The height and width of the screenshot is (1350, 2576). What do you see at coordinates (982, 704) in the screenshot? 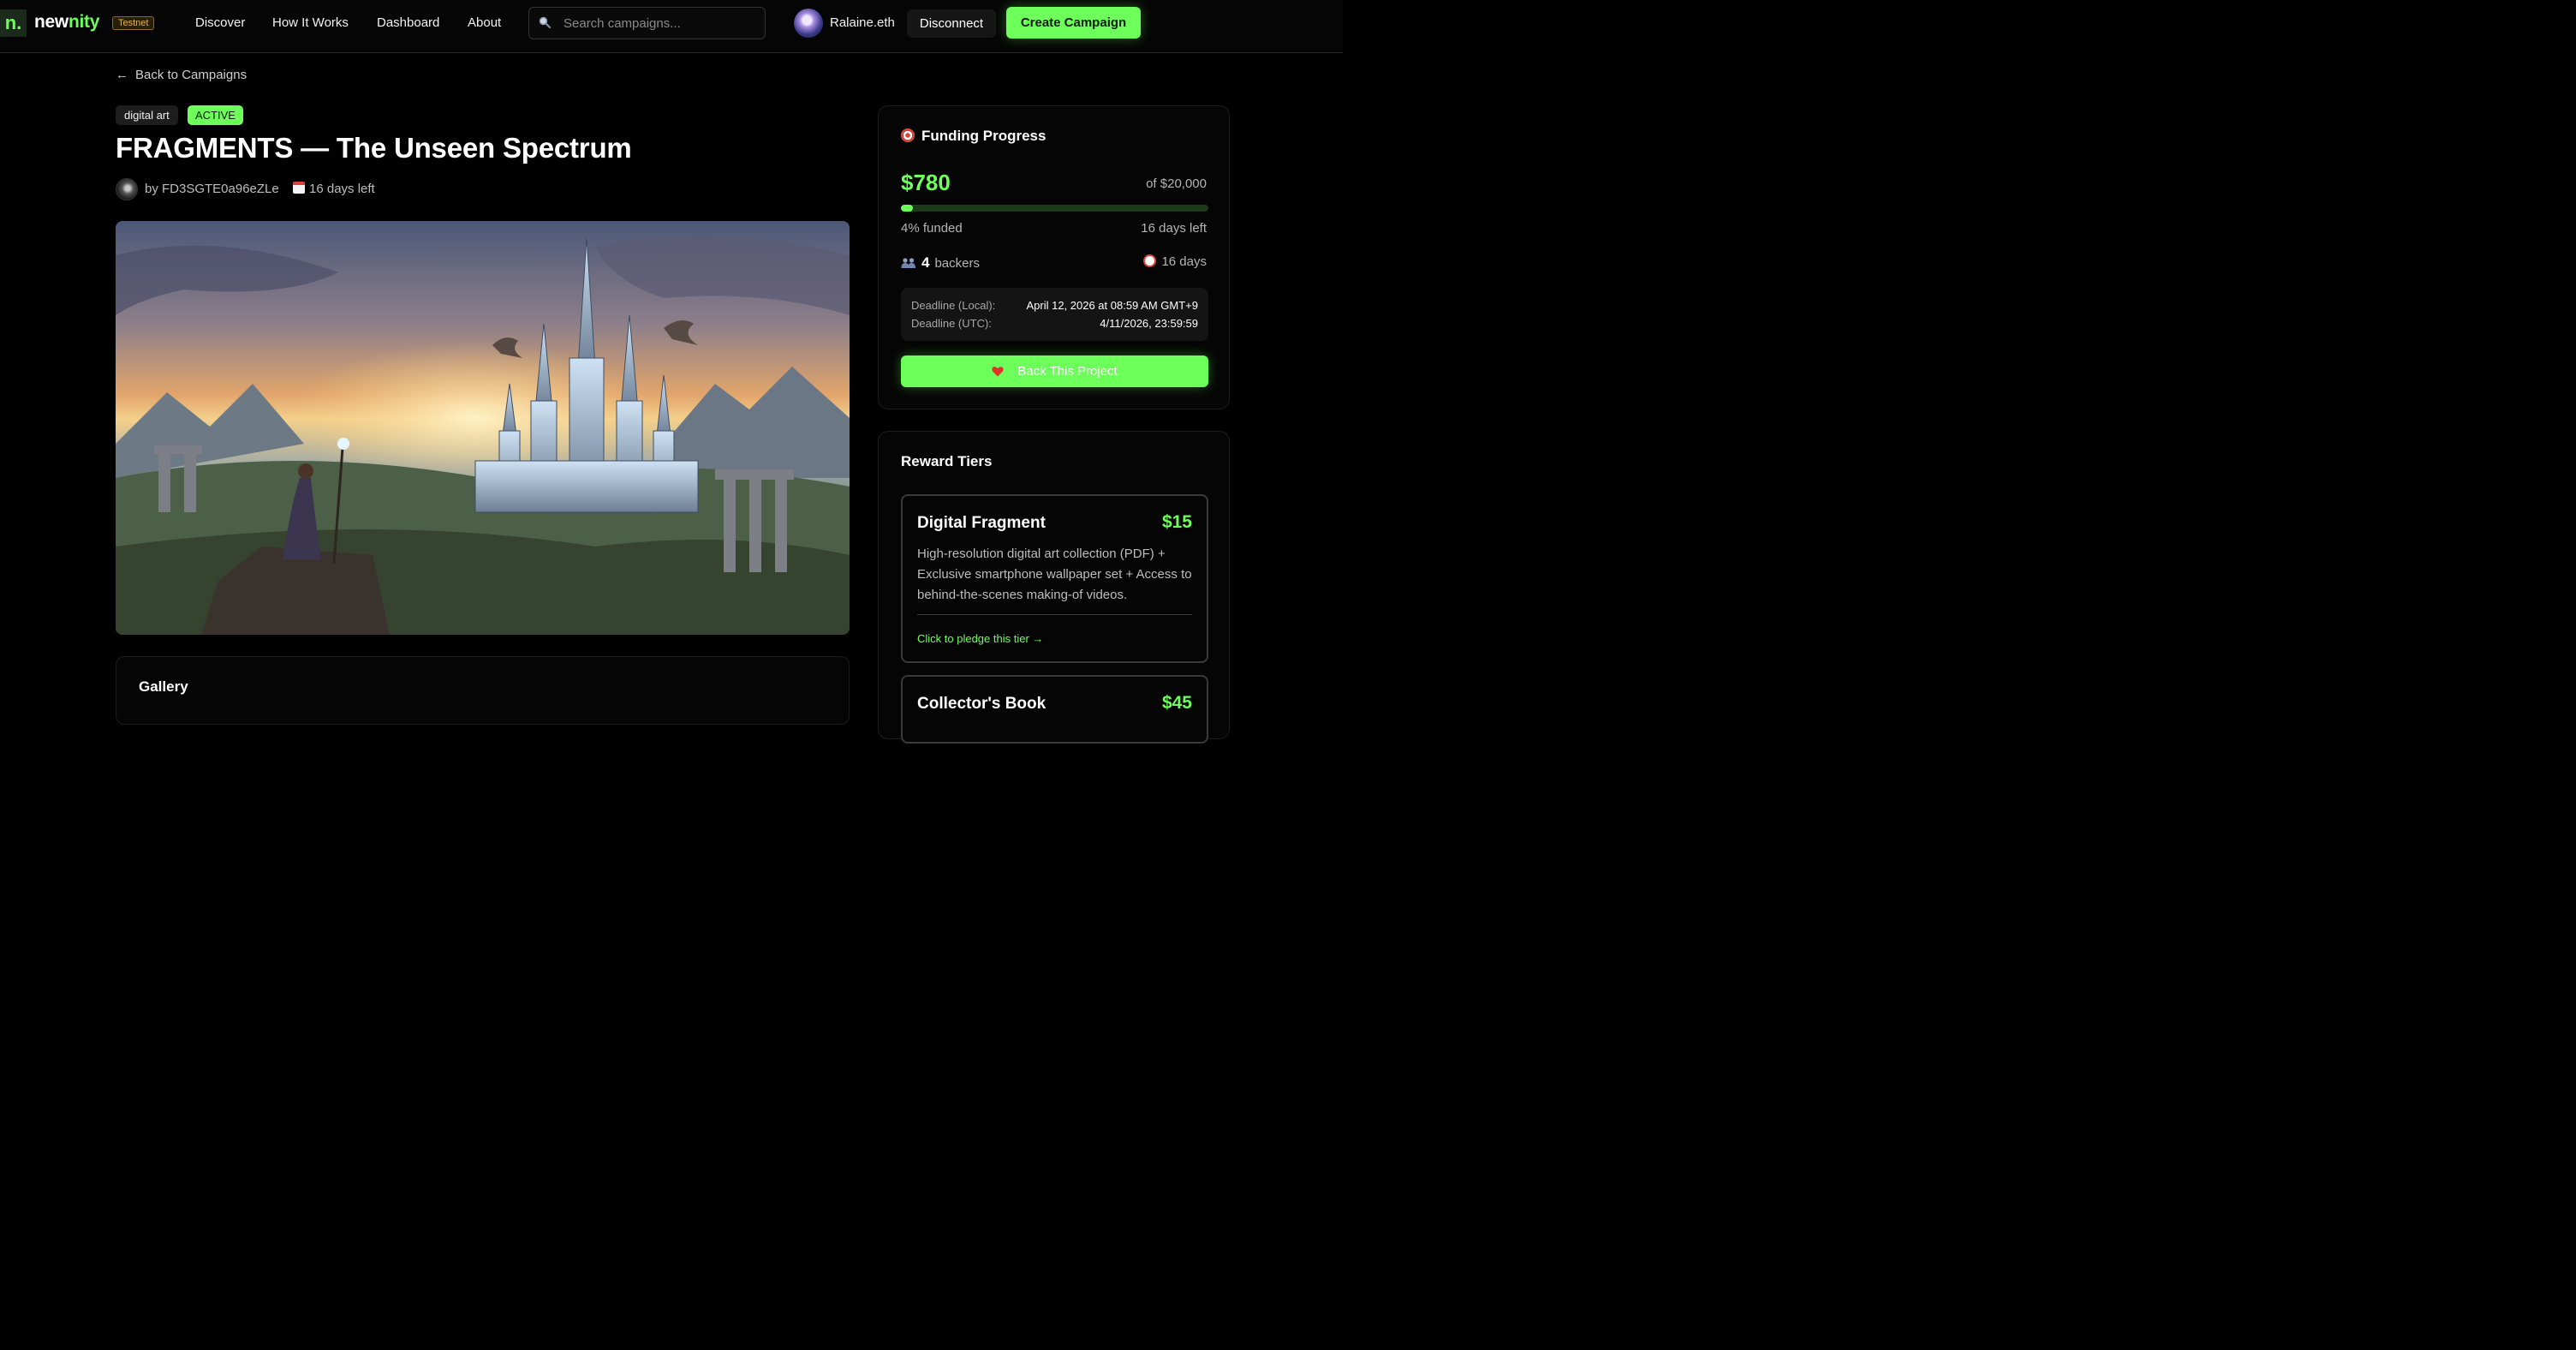
I see `tier-name: Collector's Book` at bounding box center [982, 704].